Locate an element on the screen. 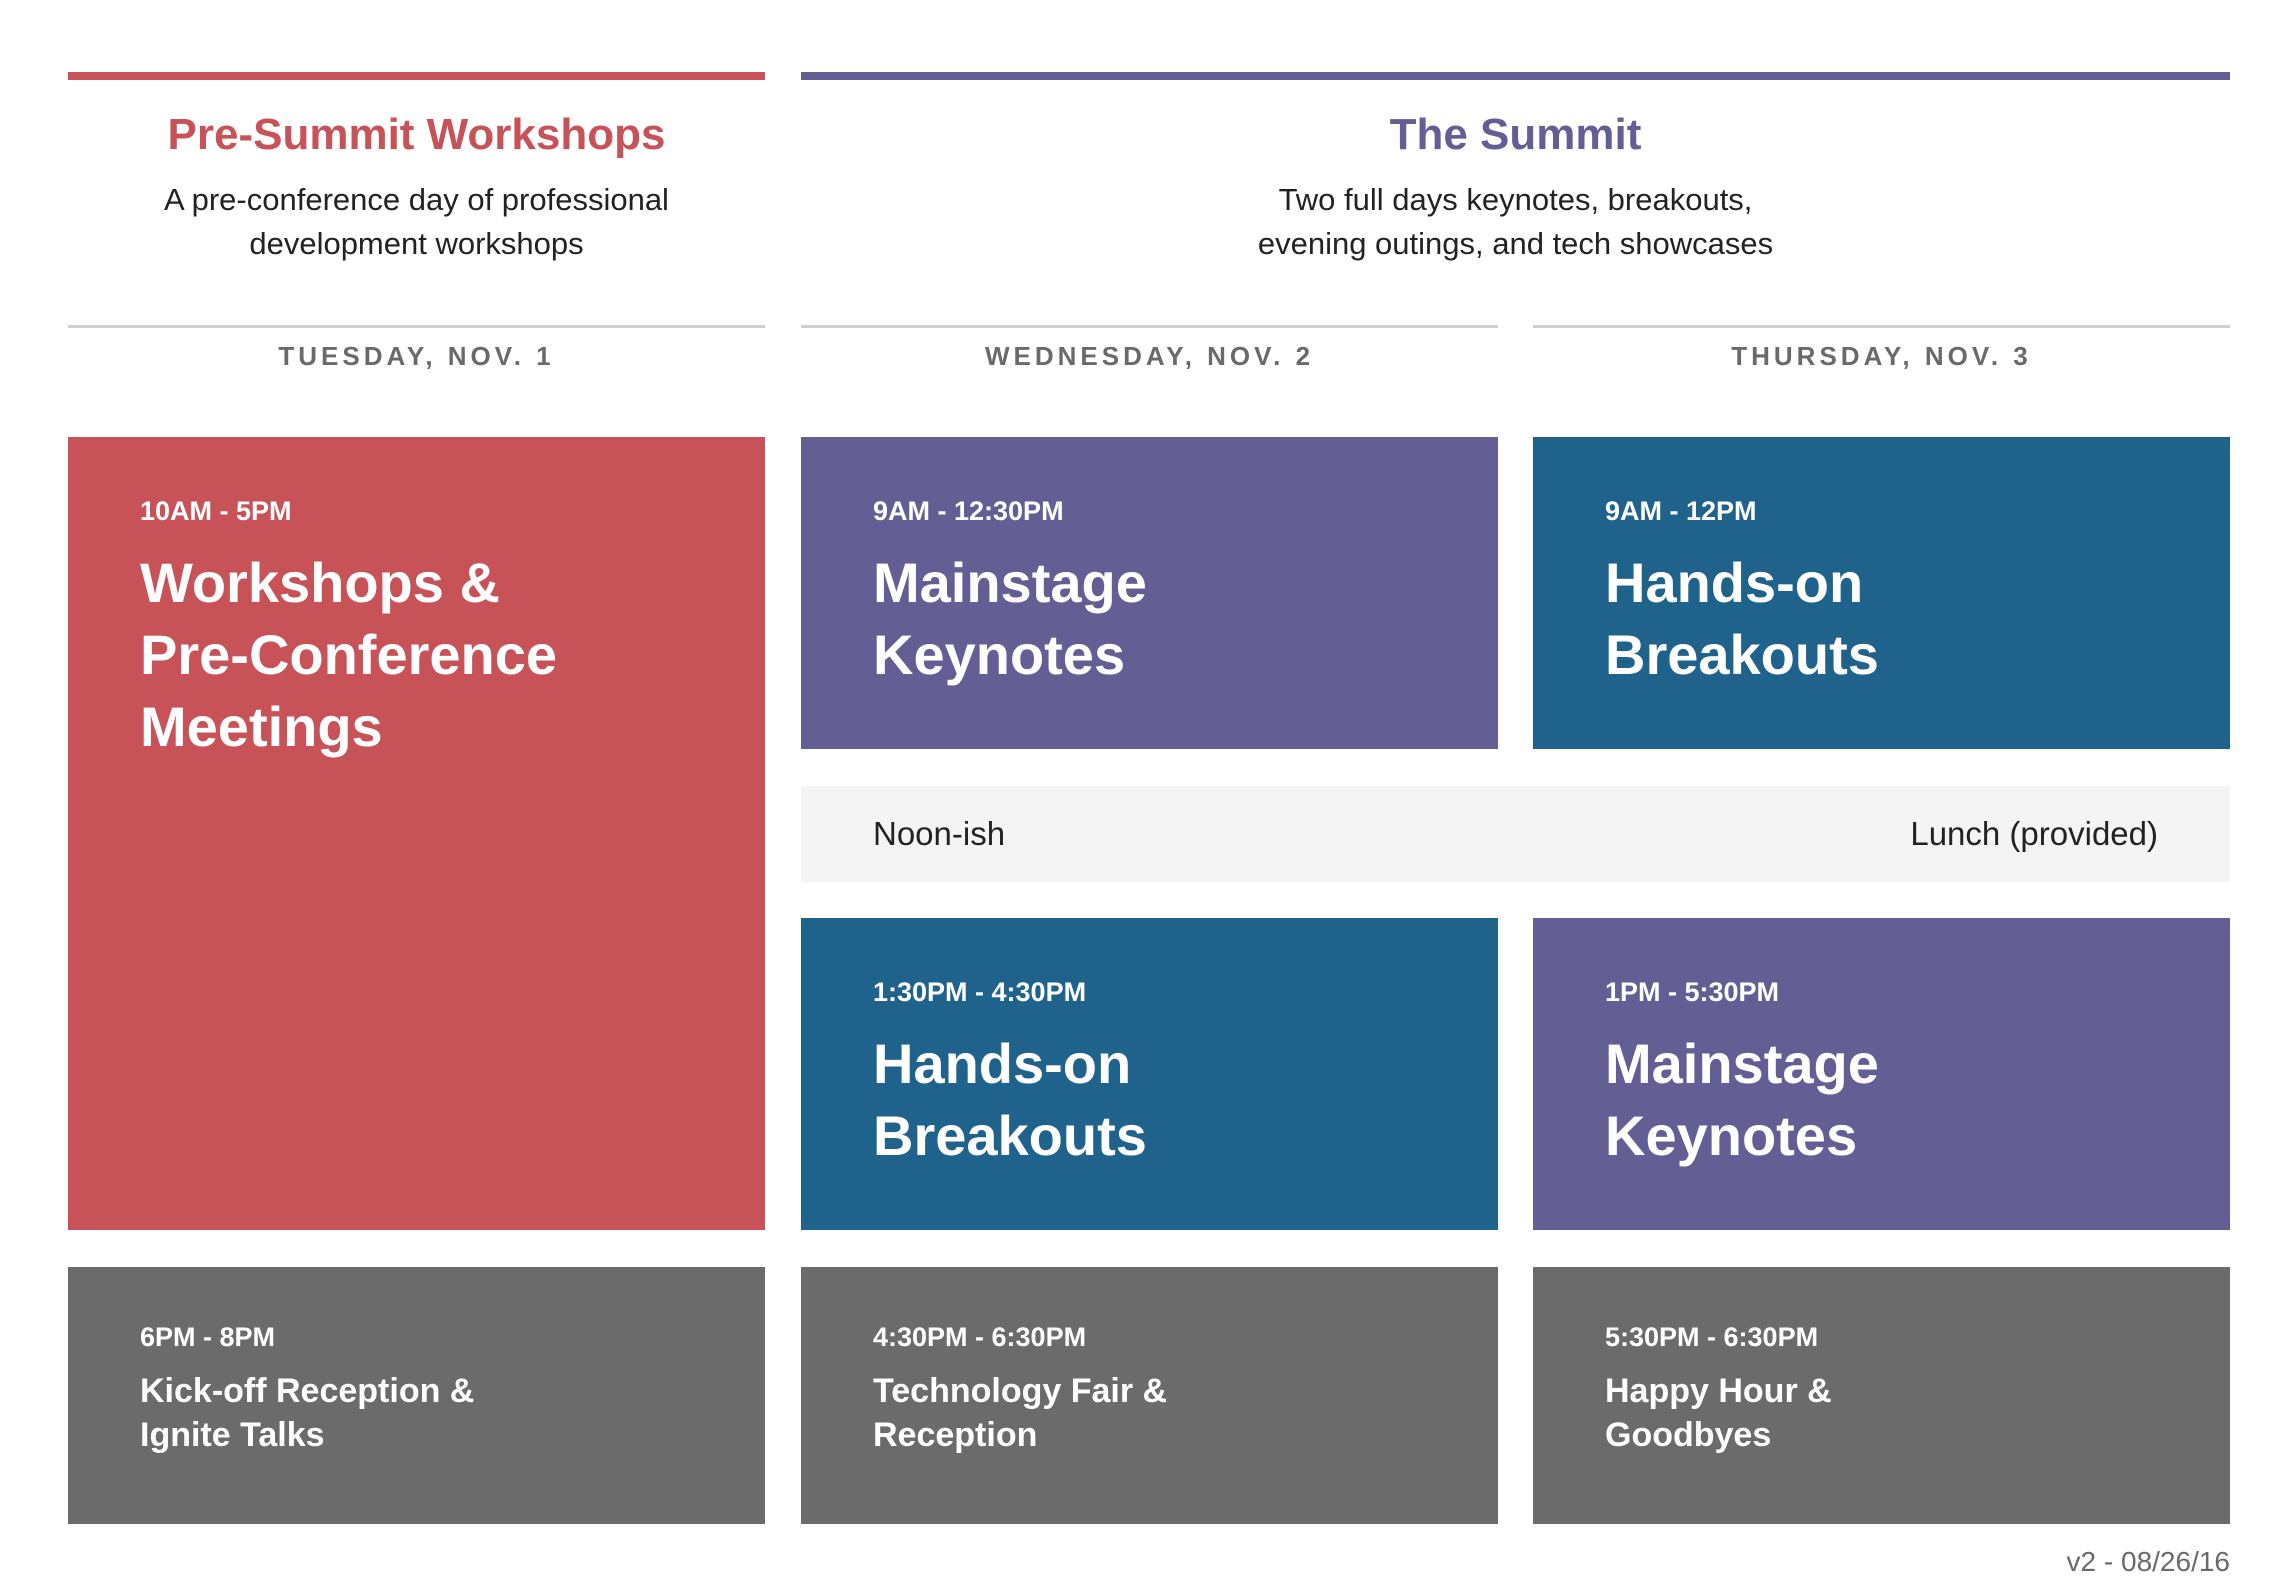 This screenshot has height=1582, width=2279. session-thu-evening: 5:30PM - 6:30PM Happy Hour & Goodbyes is located at coordinates (1881, 1395).